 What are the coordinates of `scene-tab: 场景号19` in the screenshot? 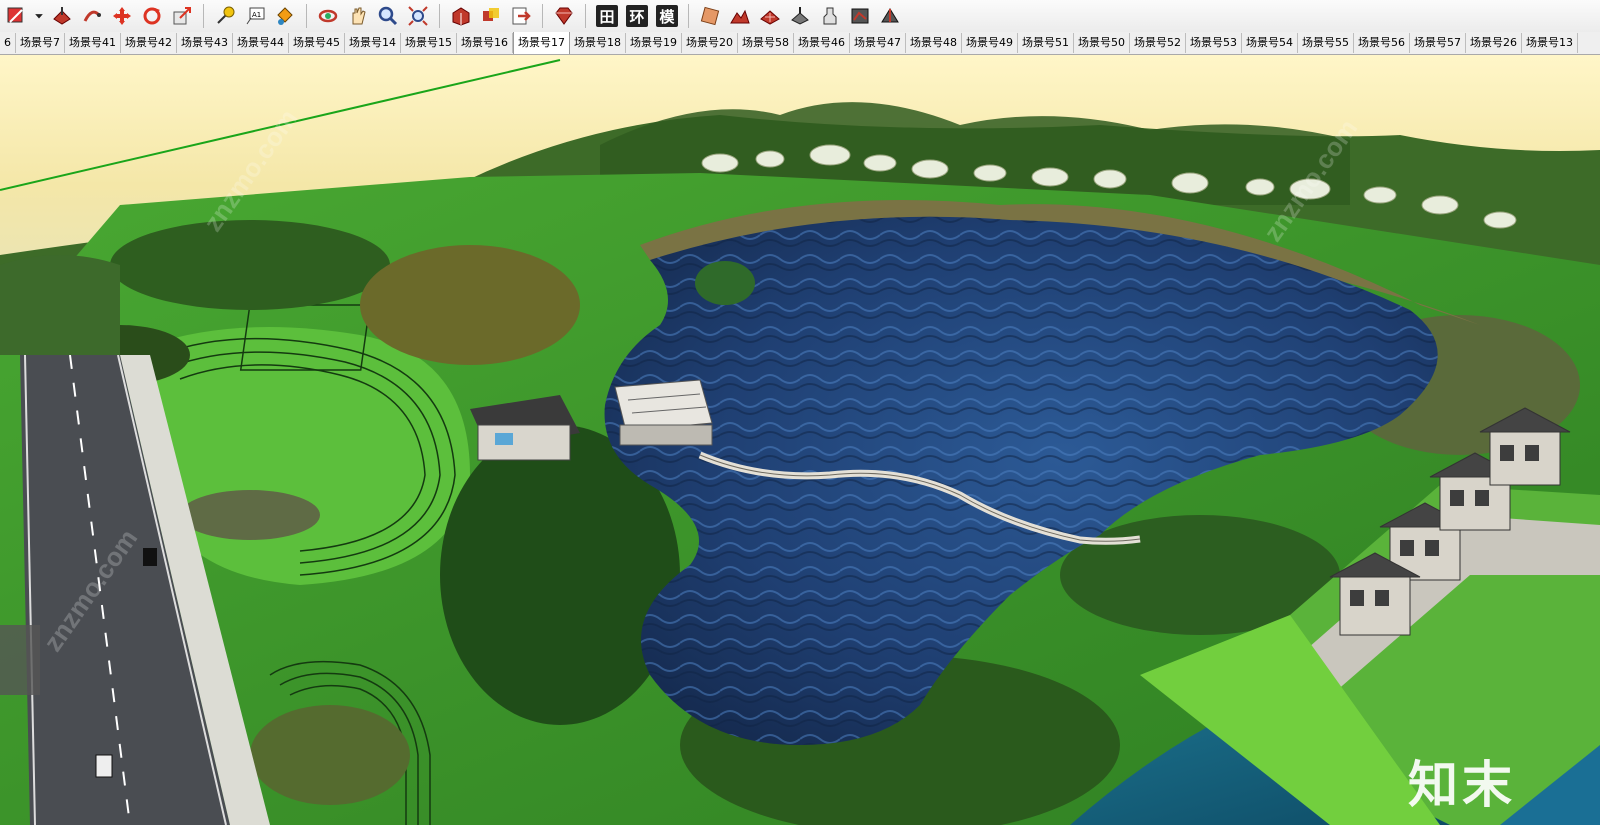 It's located at (654, 43).